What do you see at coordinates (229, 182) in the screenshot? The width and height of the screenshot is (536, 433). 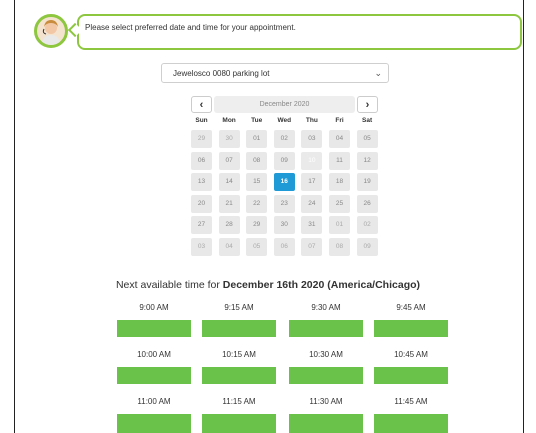 I see `calendar-day: 14` at bounding box center [229, 182].